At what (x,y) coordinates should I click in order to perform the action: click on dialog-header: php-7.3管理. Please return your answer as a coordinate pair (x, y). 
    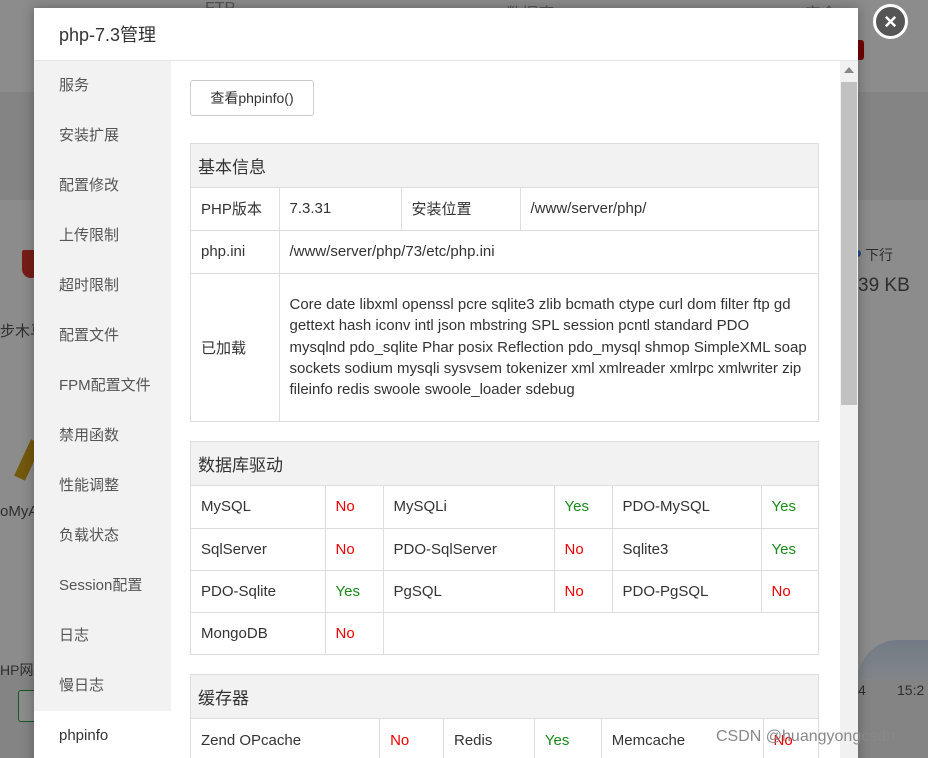
    Looking at the image, I should click on (446, 34).